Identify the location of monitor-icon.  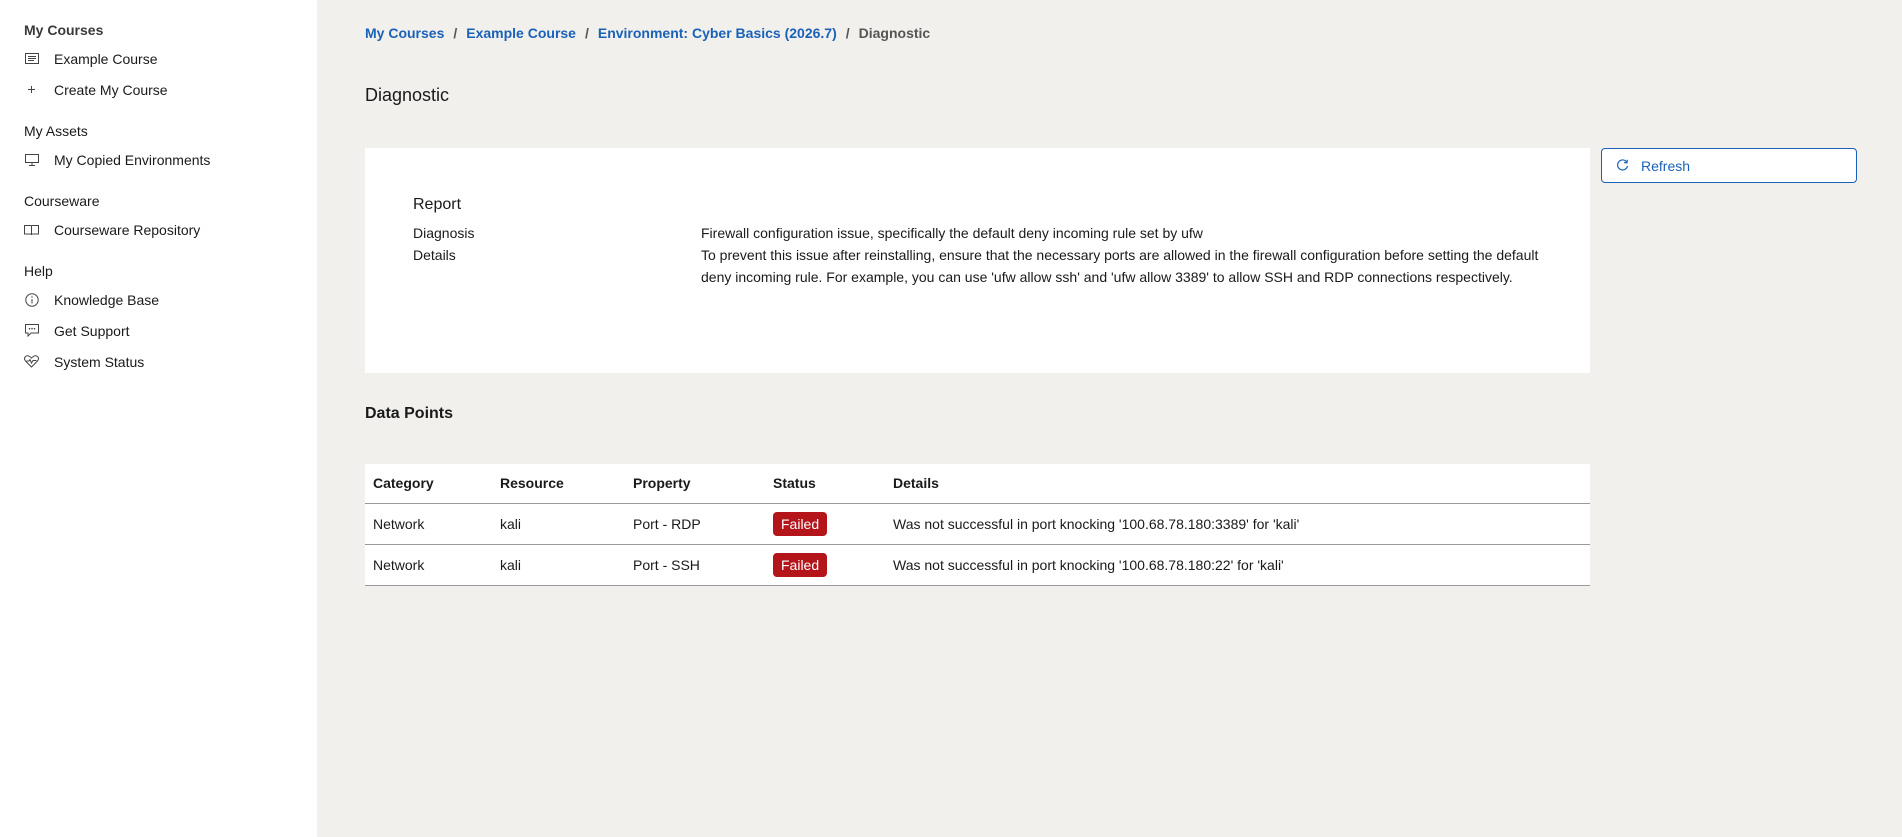
(31, 160).